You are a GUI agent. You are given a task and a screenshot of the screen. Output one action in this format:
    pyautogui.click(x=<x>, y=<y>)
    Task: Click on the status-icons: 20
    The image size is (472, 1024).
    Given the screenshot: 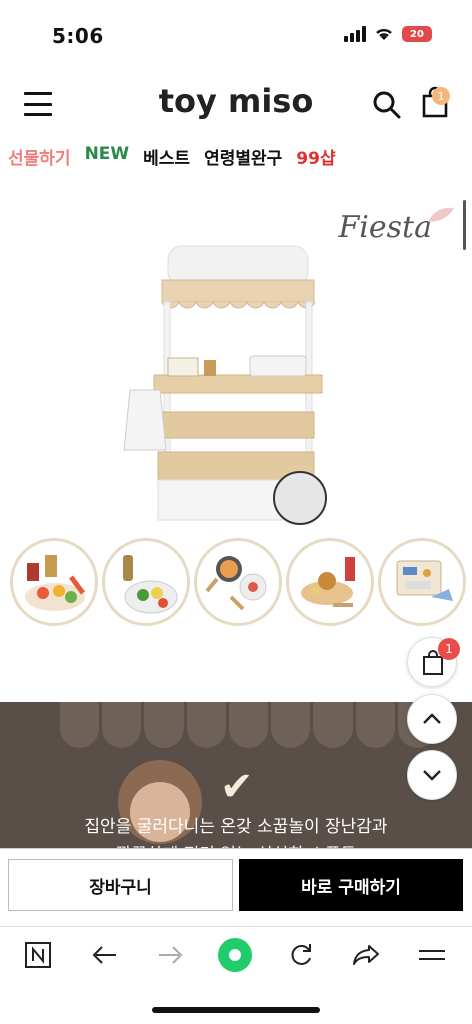 What is the action you would take?
    pyautogui.click(x=388, y=34)
    